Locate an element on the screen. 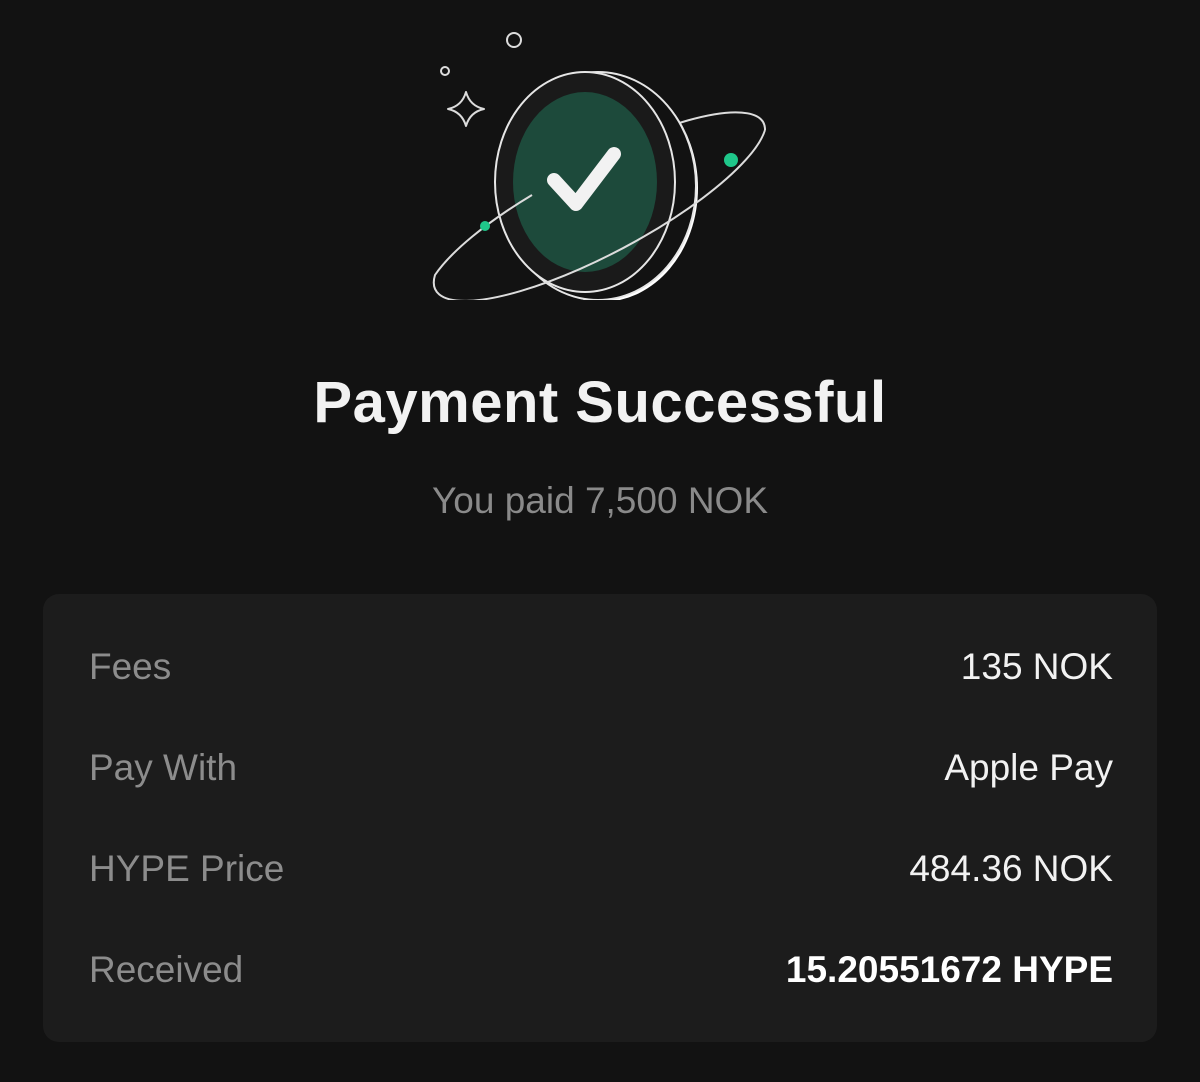  decor-circle-small is located at coordinates (445, 71).